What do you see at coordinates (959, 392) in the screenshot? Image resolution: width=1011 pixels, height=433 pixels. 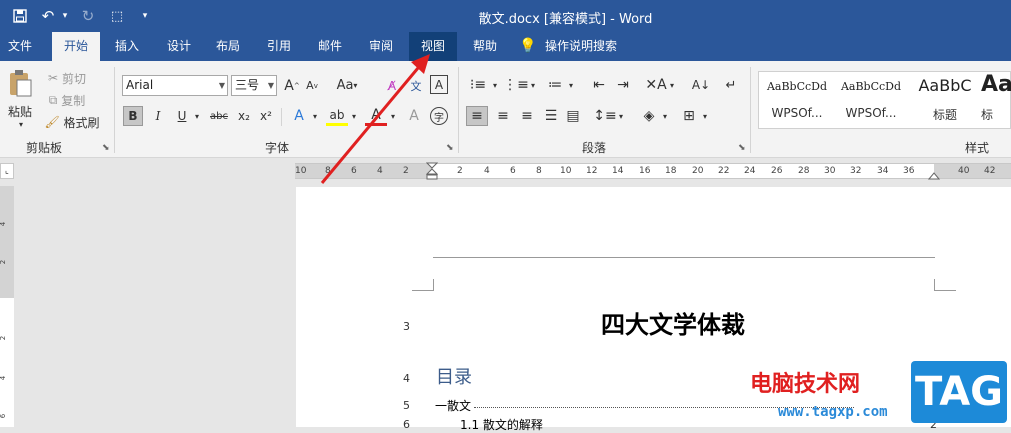 I see `watermark-tag-logo: TAG` at bounding box center [959, 392].